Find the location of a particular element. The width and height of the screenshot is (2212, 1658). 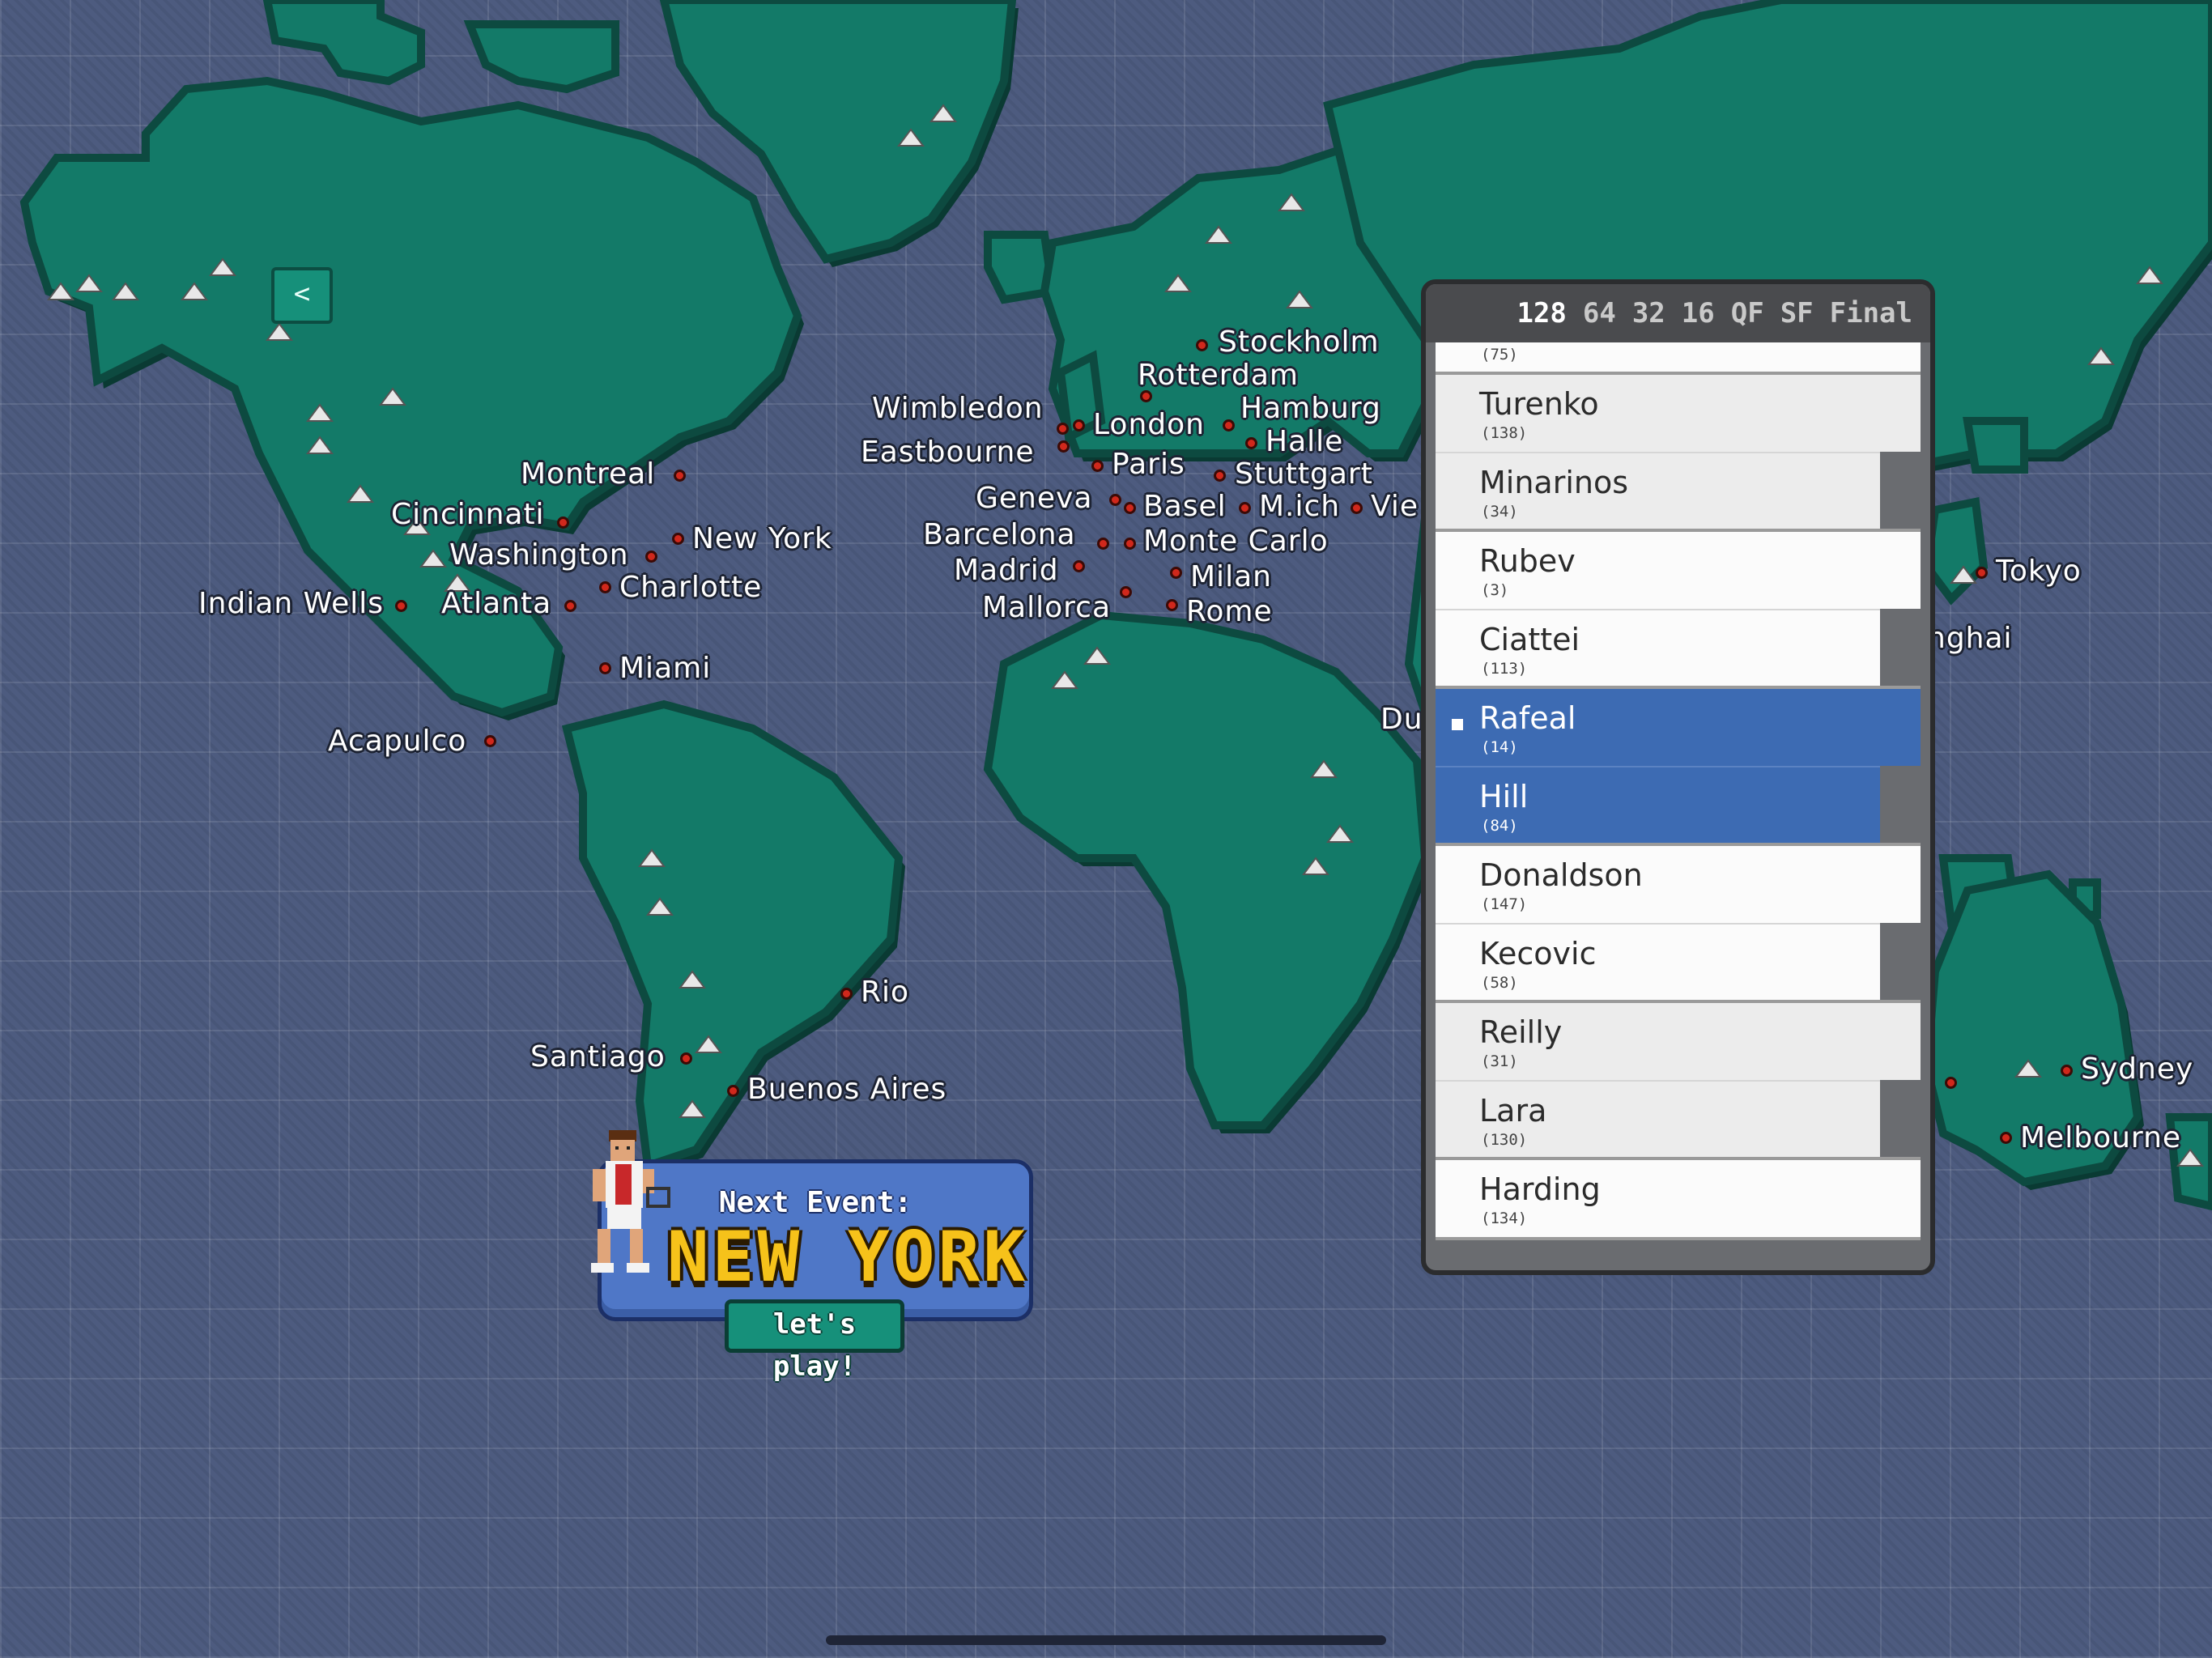

city-label-acapulco: Acapulco is located at coordinates (397, 741).